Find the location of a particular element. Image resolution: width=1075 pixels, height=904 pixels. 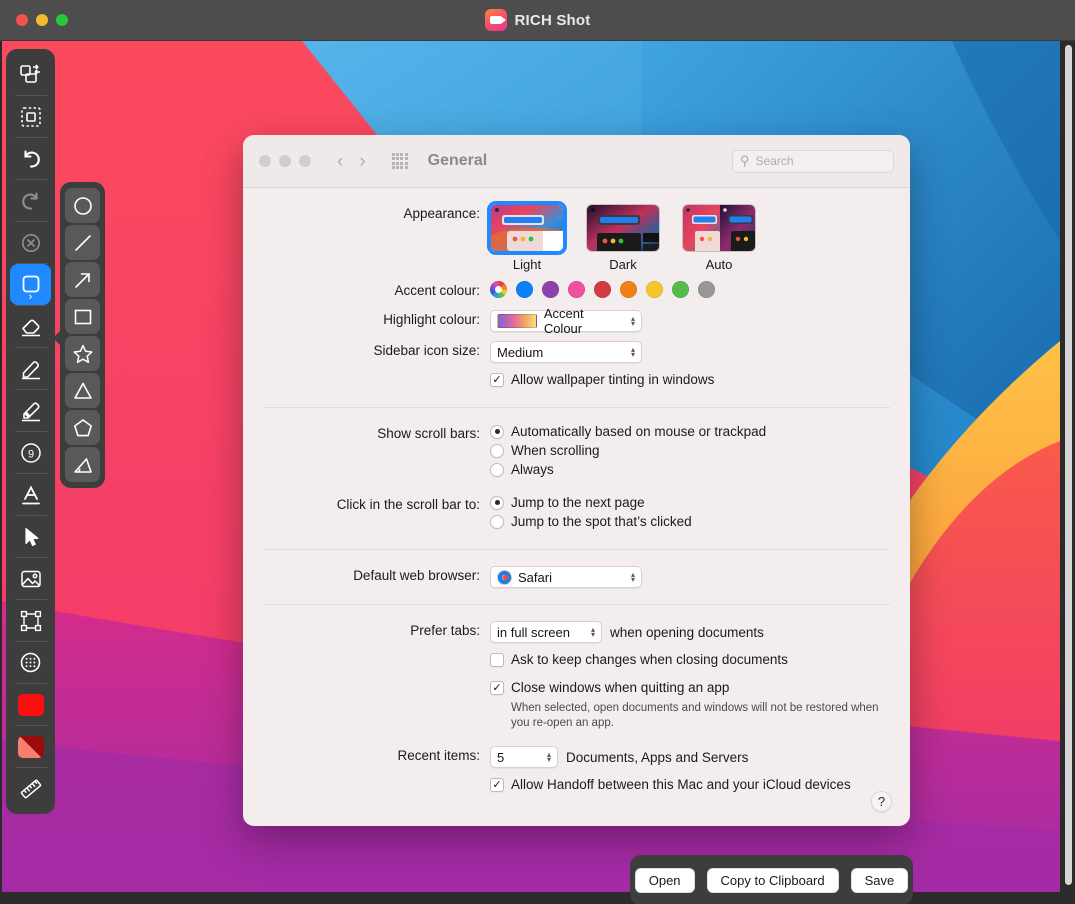

zoom-window-button is located at coordinates (62, 20).